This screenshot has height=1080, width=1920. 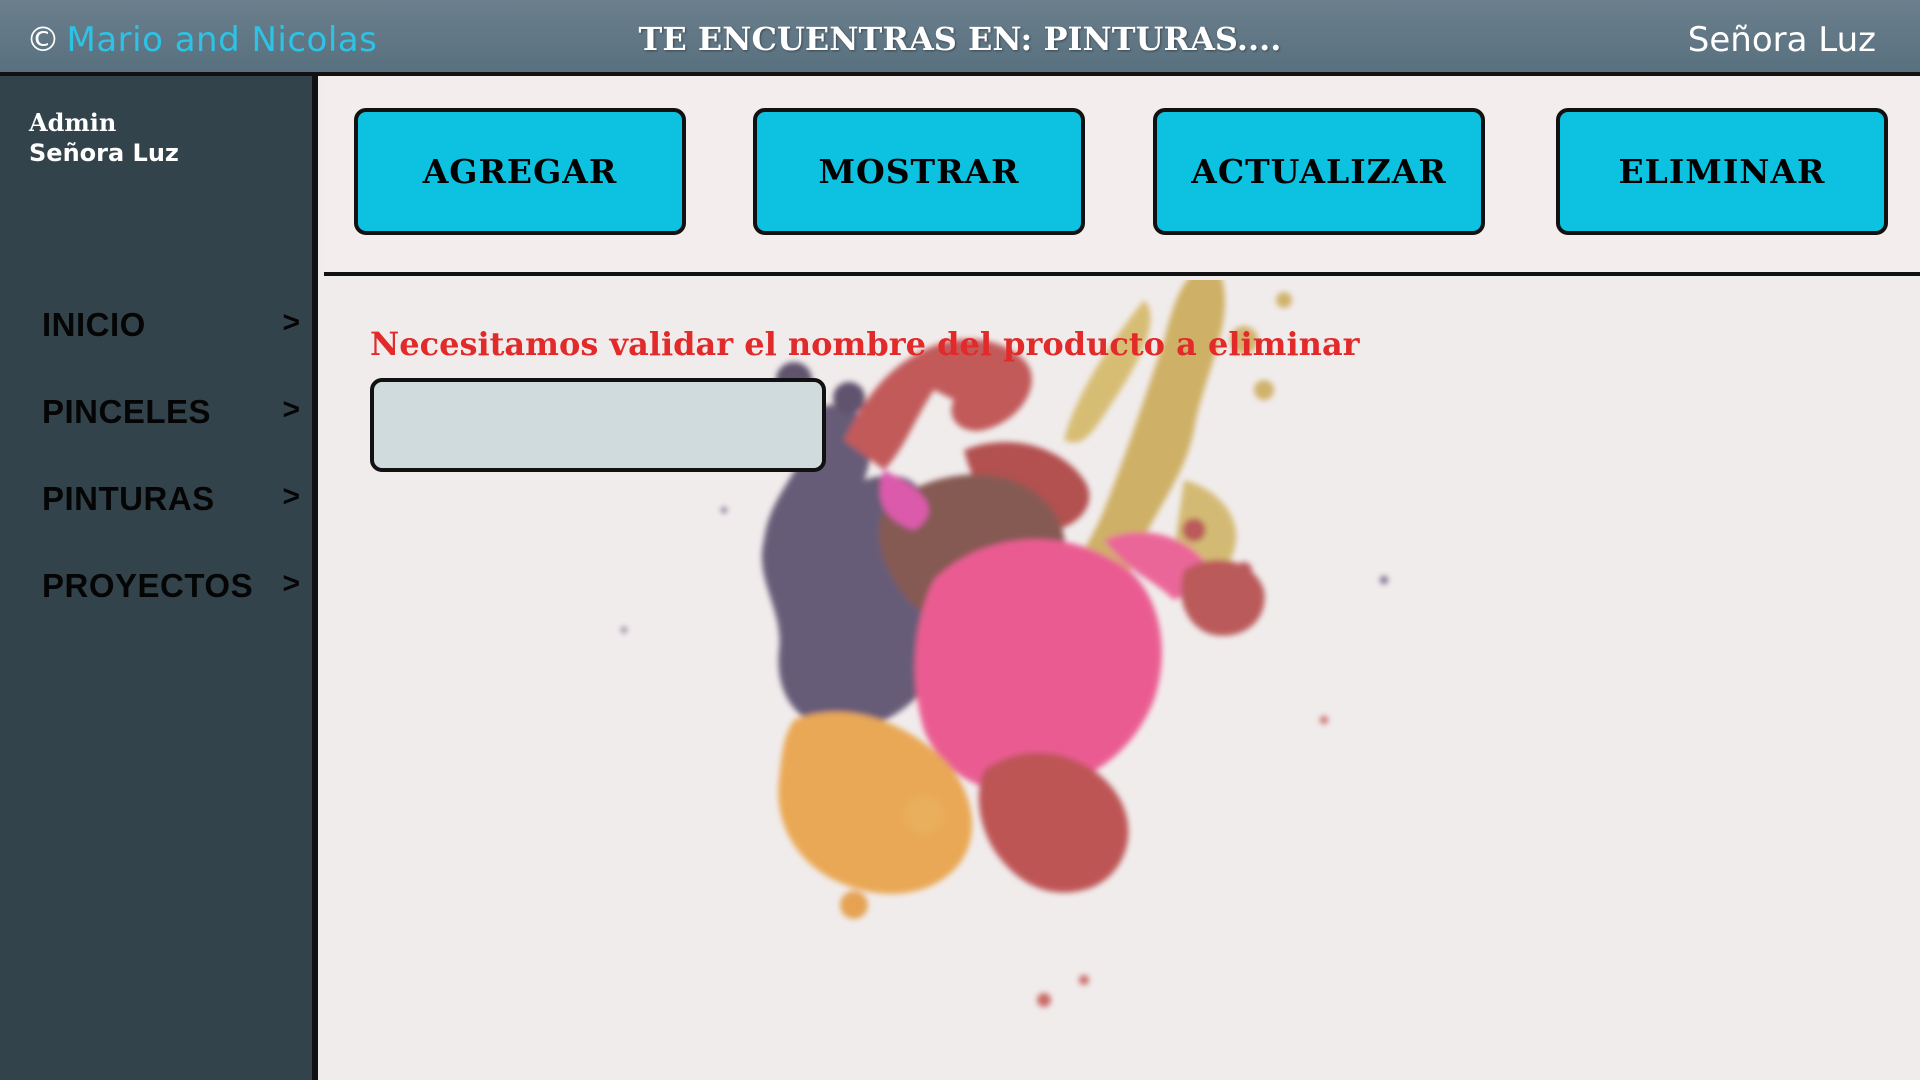 What do you see at coordinates (148, 585) in the screenshot?
I see `sidebar-item-label: PROYECTOS` at bounding box center [148, 585].